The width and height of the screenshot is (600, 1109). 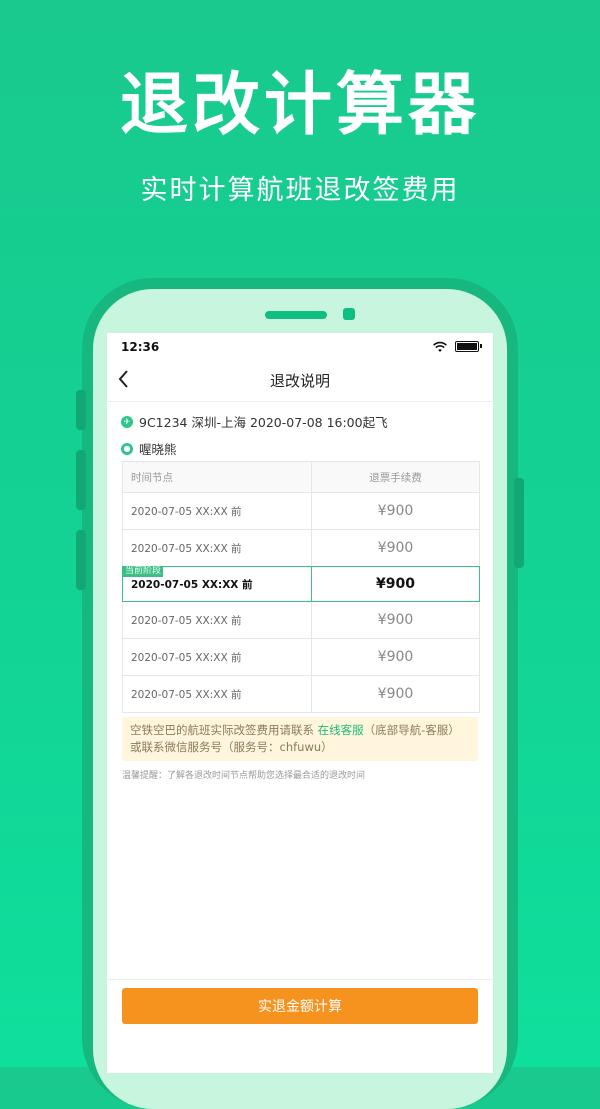 I want to click on online-service-link: 在线客服, so click(x=341, y=730).